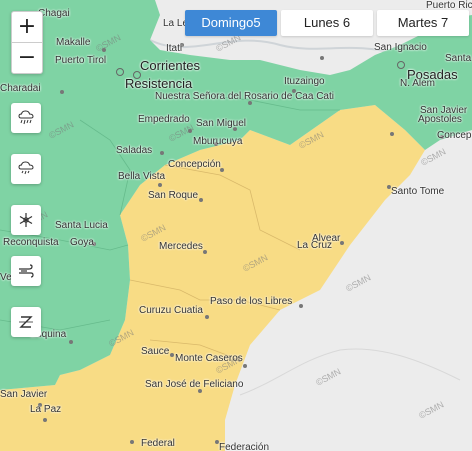 This screenshot has height=451, width=472. Describe the element at coordinates (27, 57) in the screenshot. I see `zoom-out-button: −` at that location.